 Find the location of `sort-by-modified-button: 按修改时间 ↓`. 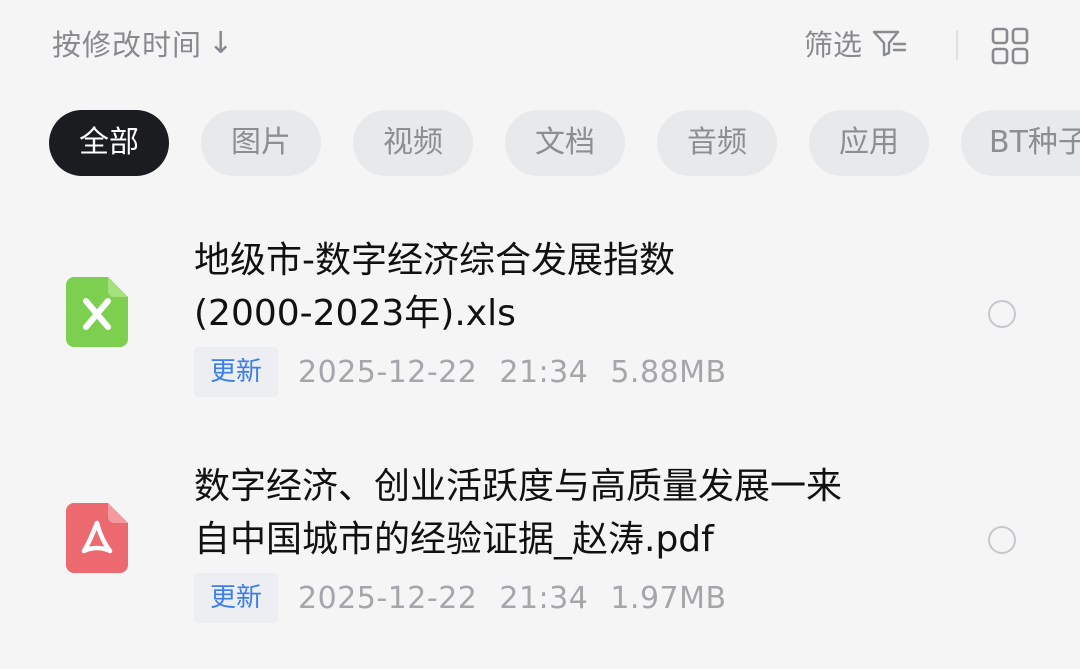

sort-by-modified-button: 按修改时间 ↓ is located at coordinates (143, 43).